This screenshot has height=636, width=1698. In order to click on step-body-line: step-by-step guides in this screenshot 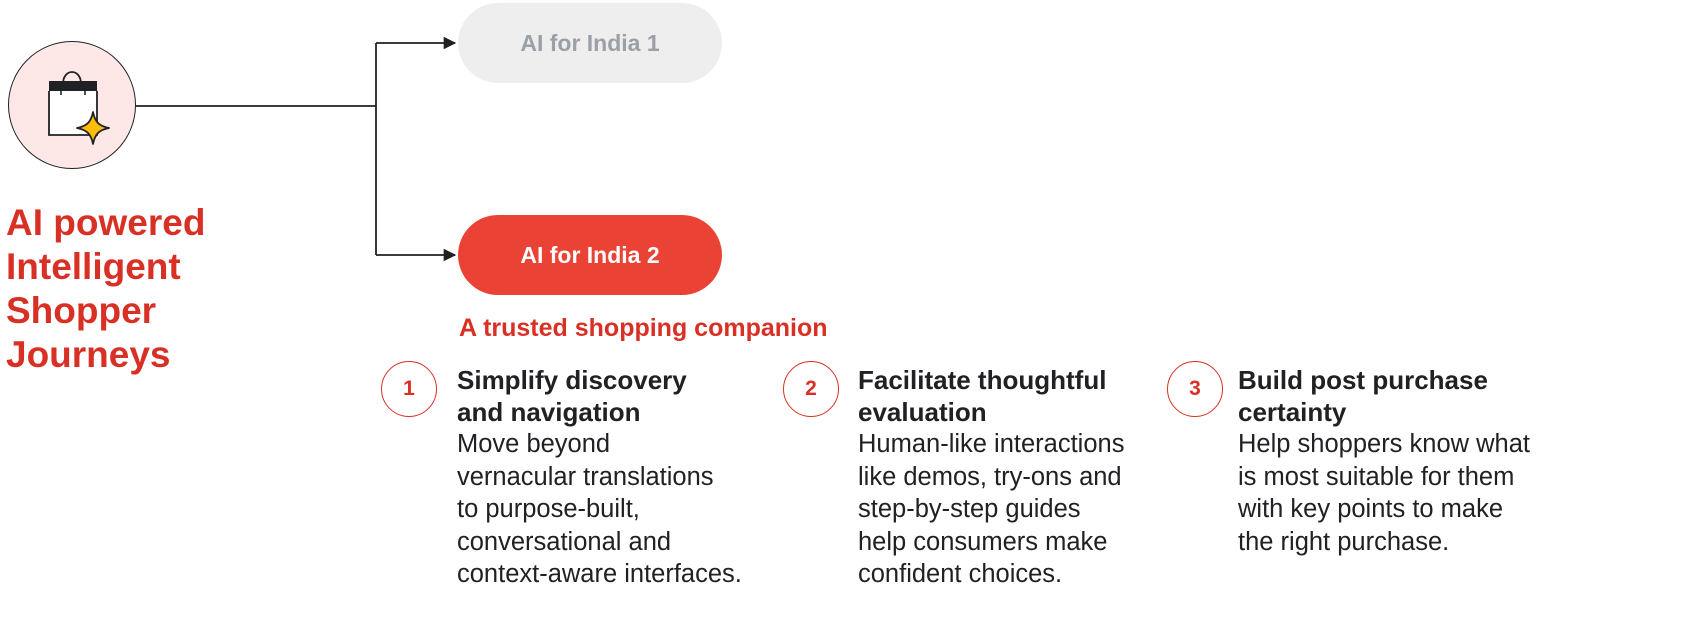, I will do `click(969, 509)`.